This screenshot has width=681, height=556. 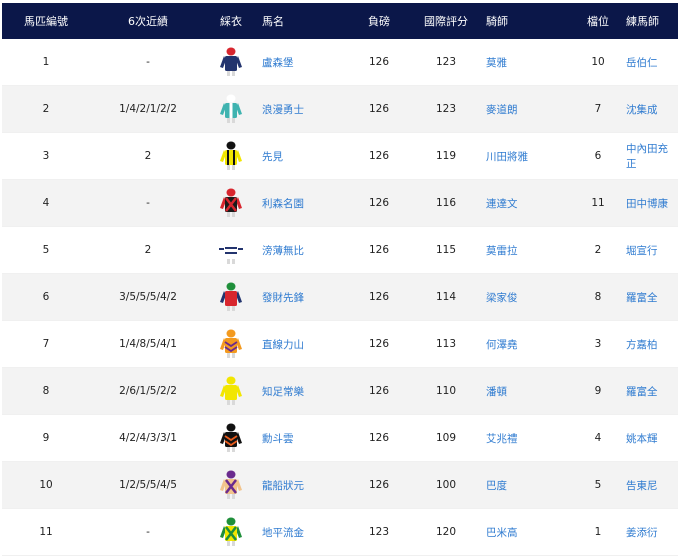 What do you see at coordinates (283, 110) in the screenshot?
I see `horse-name-link: 浪漫勇士` at bounding box center [283, 110].